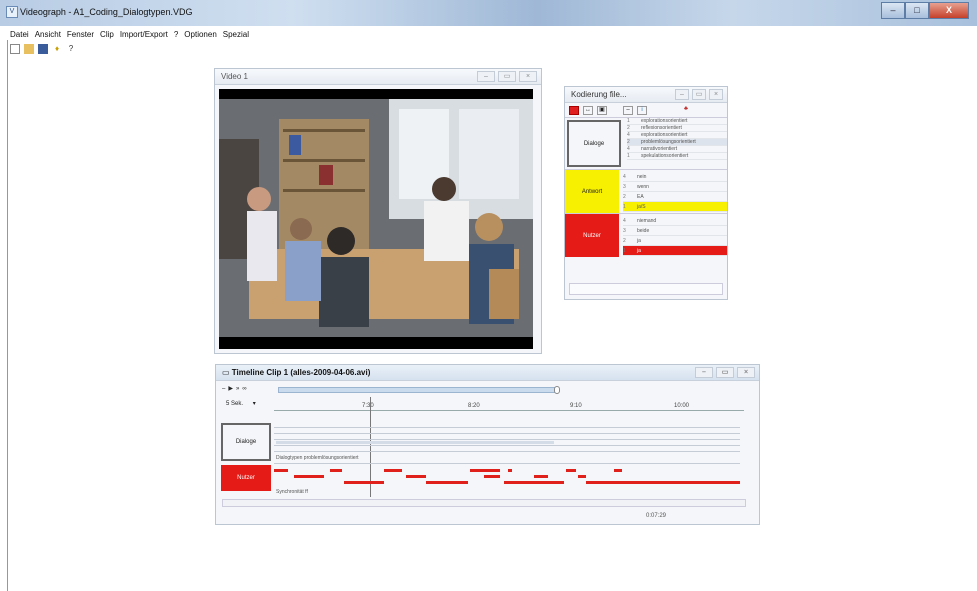  I want to click on track-dialoge: Dialoge, so click(246, 442).